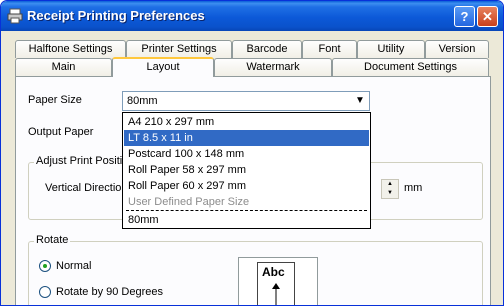 This screenshot has width=504, height=306. I want to click on tab-main: Main, so click(63, 67).